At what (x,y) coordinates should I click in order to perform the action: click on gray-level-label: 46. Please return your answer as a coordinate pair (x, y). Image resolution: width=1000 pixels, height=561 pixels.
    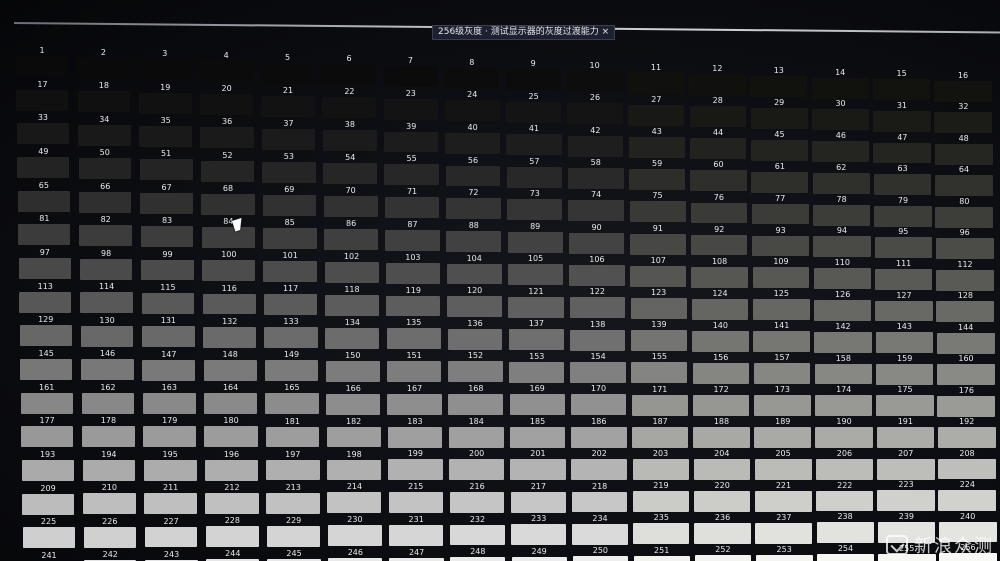
    Looking at the image, I should click on (840, 136).